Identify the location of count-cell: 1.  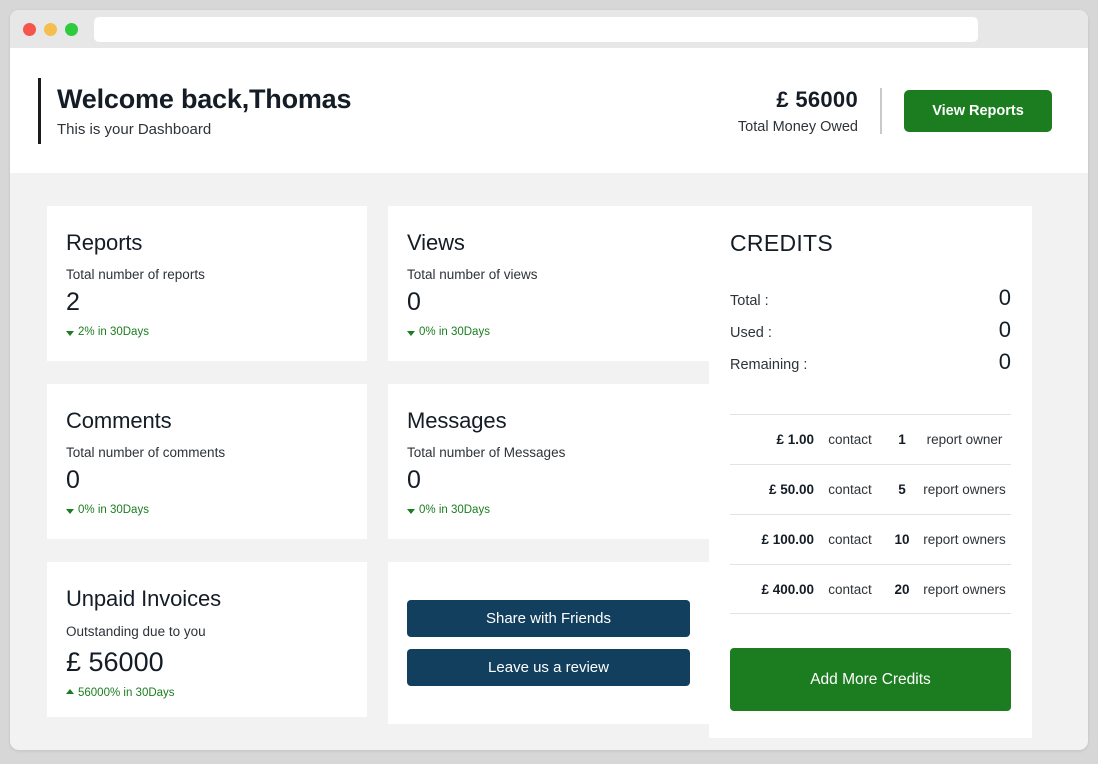
(902, 440).